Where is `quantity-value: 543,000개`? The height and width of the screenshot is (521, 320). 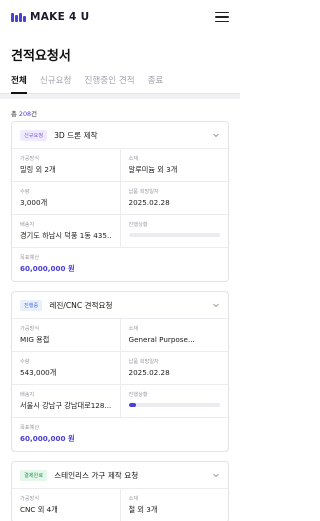
quantity-value: 543,000개 is located at coordinates (38, 372).